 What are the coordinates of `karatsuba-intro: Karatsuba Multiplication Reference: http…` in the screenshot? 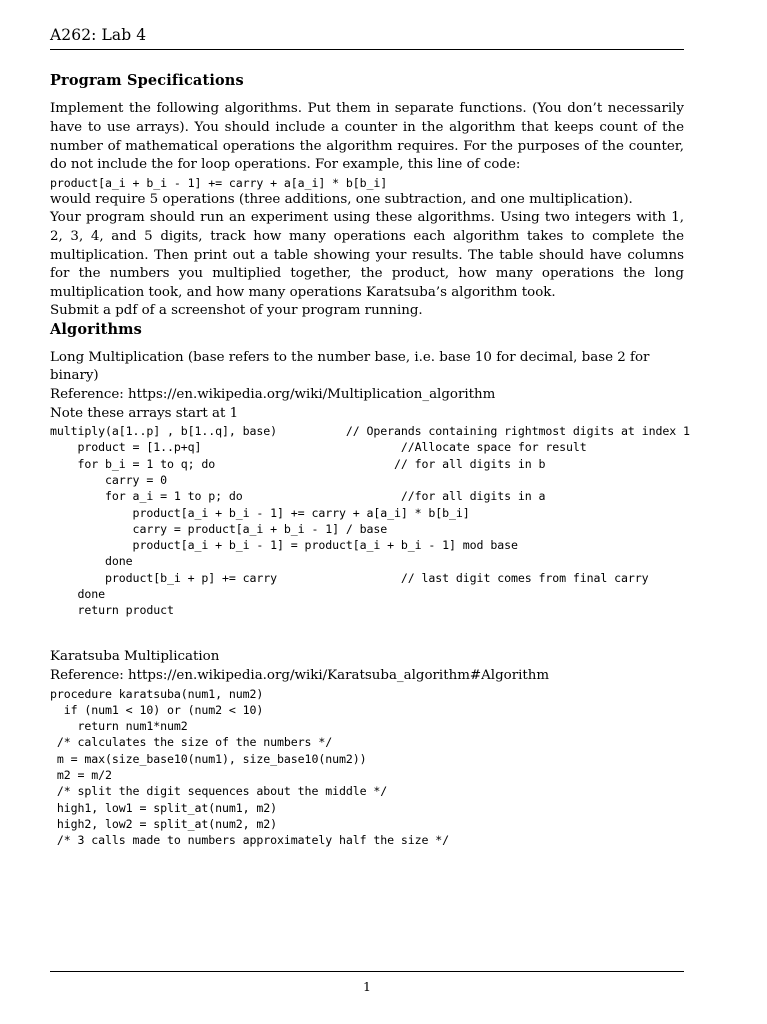 It's located at (367, 666).